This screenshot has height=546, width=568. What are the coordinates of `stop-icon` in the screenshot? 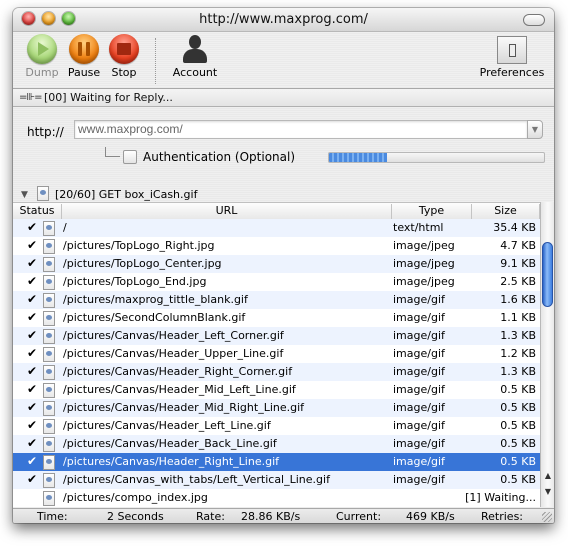 It's located at (124, 49).